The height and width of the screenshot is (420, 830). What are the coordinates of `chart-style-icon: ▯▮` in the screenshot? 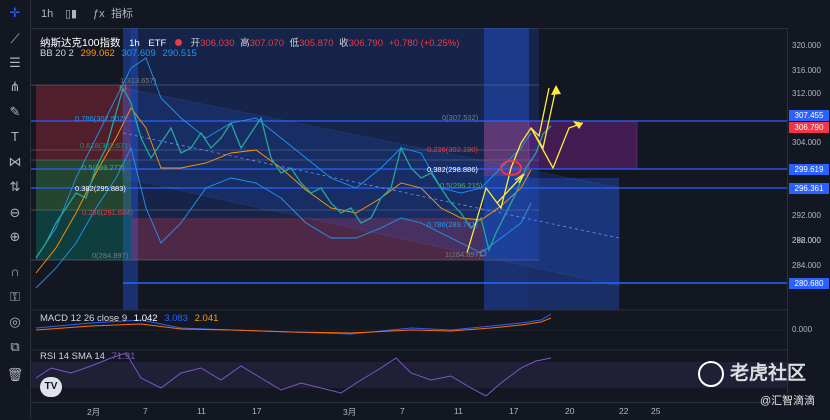 It's located at (71, 14).